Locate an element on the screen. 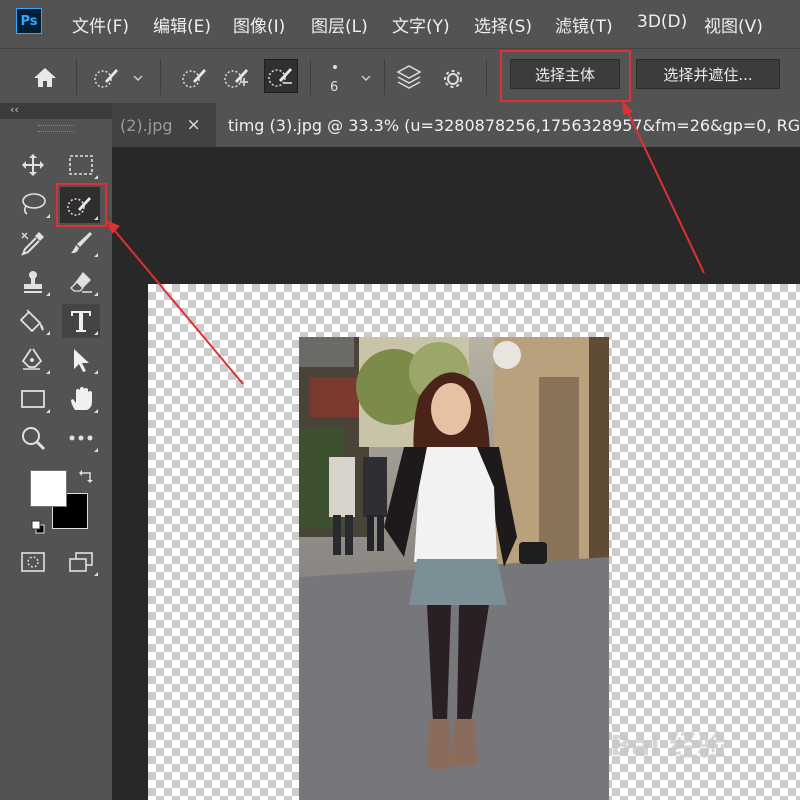 This screenshot has width=800, height=800. quick-select-new-icon is located at coordinates (194, 78).